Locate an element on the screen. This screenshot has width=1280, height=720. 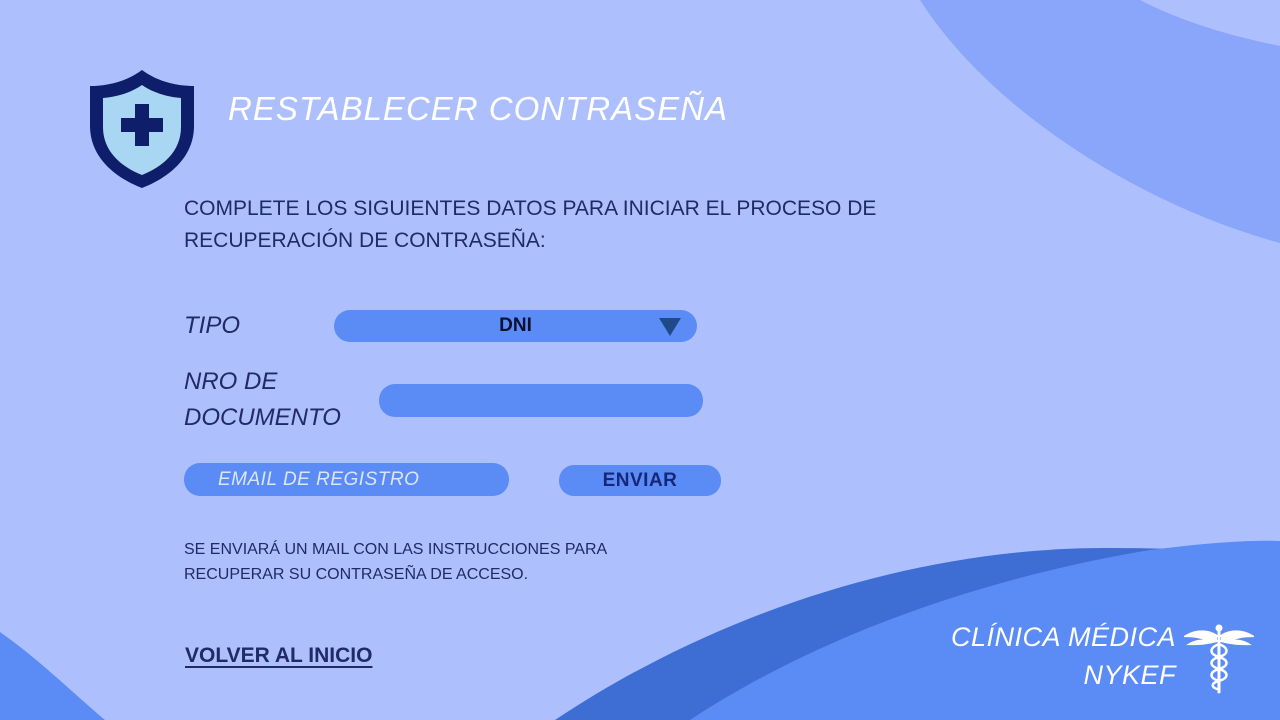
tipo-select: DNI is located at coordinates (515, 326).